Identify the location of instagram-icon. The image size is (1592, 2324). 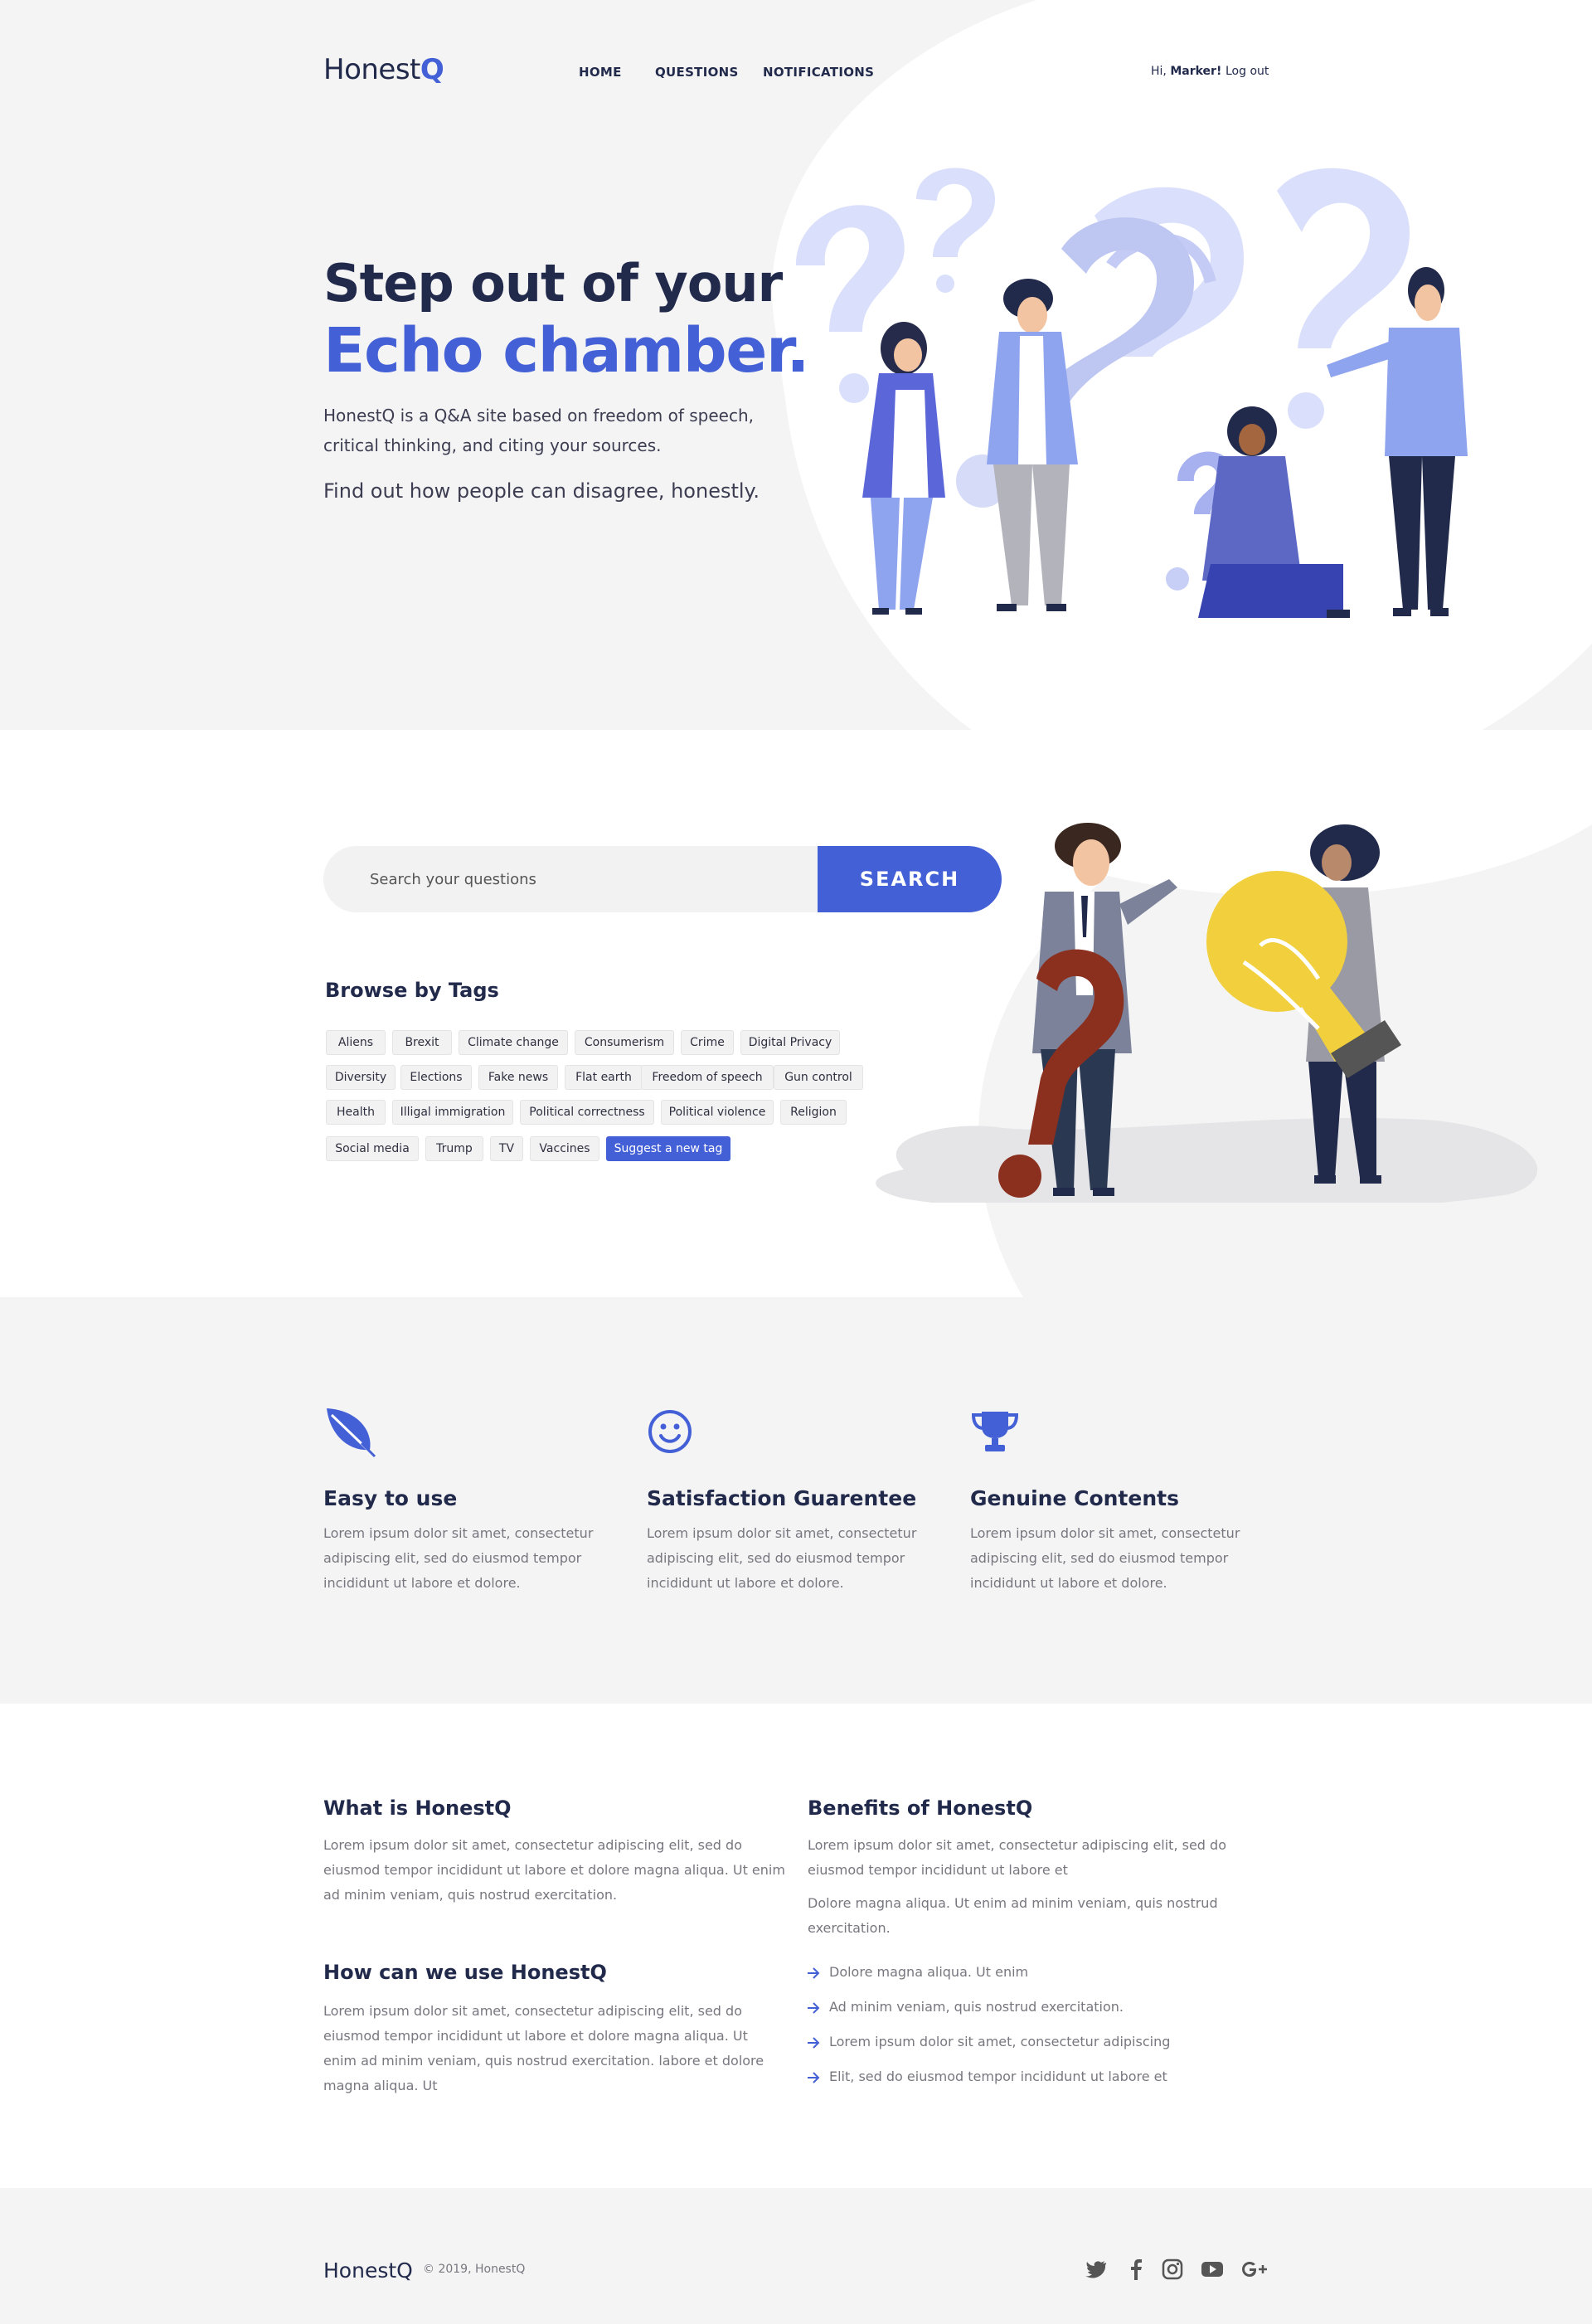
(1172, 2269).